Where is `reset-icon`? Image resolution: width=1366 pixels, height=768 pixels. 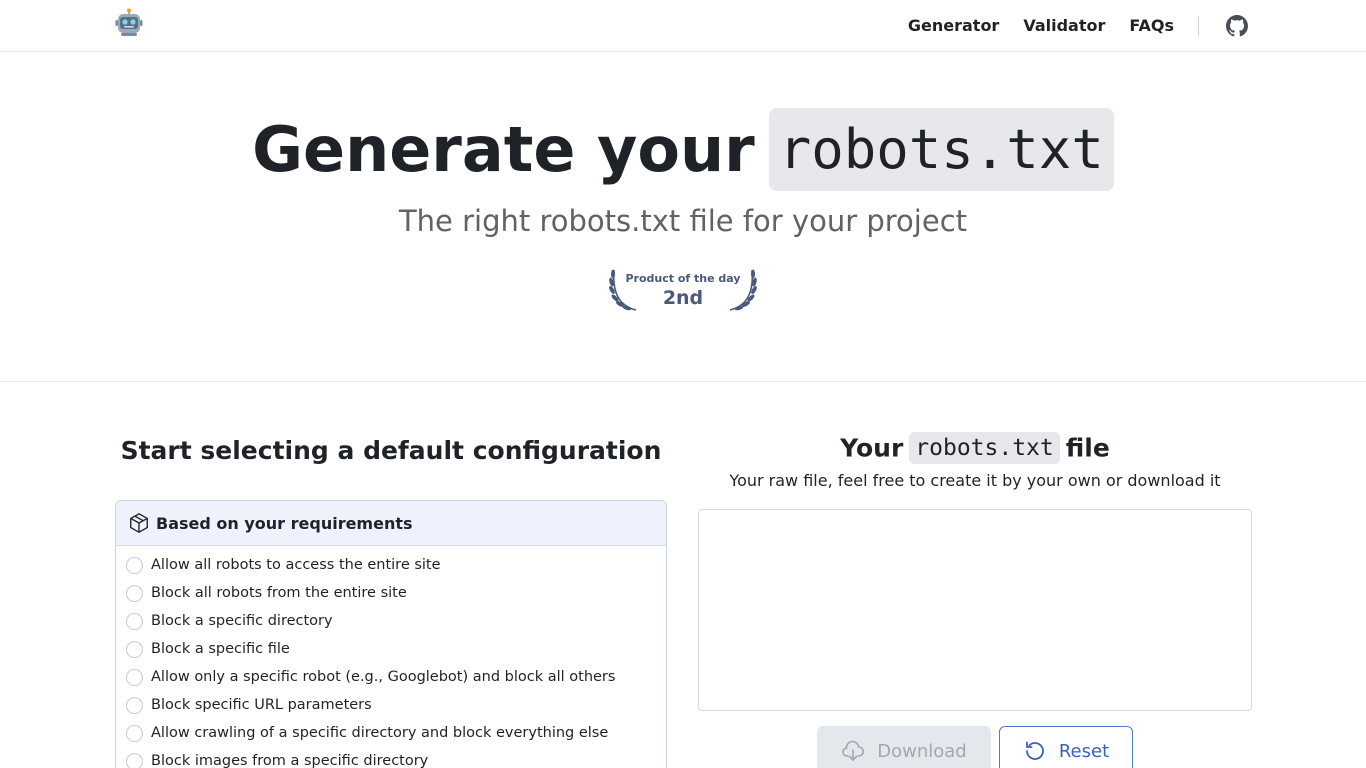 reset-icon is located at coordinates (1034, 750).